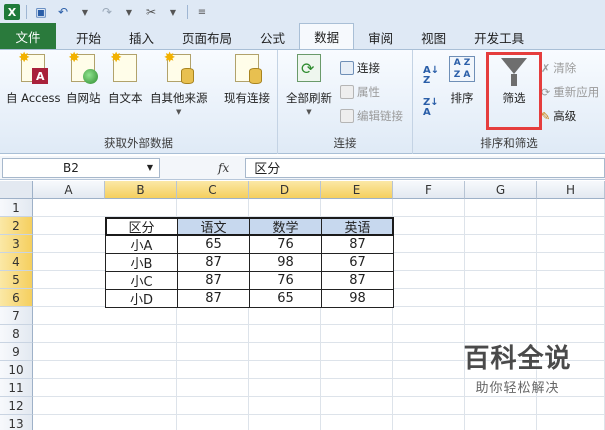 Image resolution: width=605 pixels, height=430 pixels. What do you see at coordinates (141, 226) in the screenshot?
I see `table-header-cell: 区分` at bounding box center [141, 226].